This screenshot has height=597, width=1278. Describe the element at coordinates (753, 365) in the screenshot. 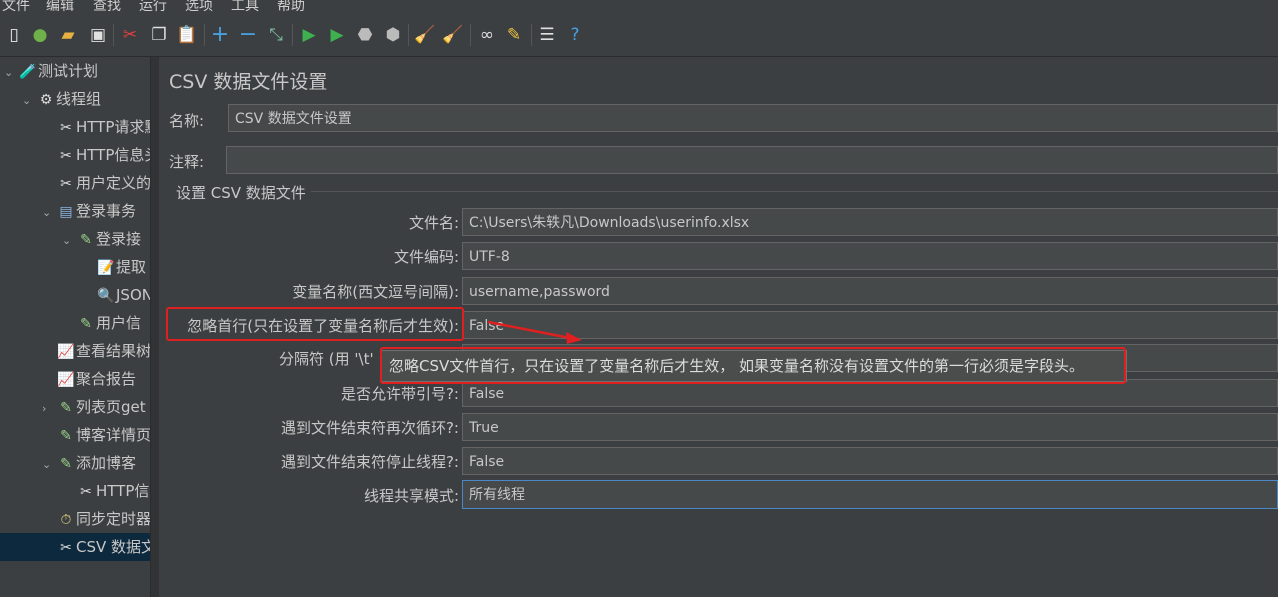

I see `tooltip-annotation-box` at that location.